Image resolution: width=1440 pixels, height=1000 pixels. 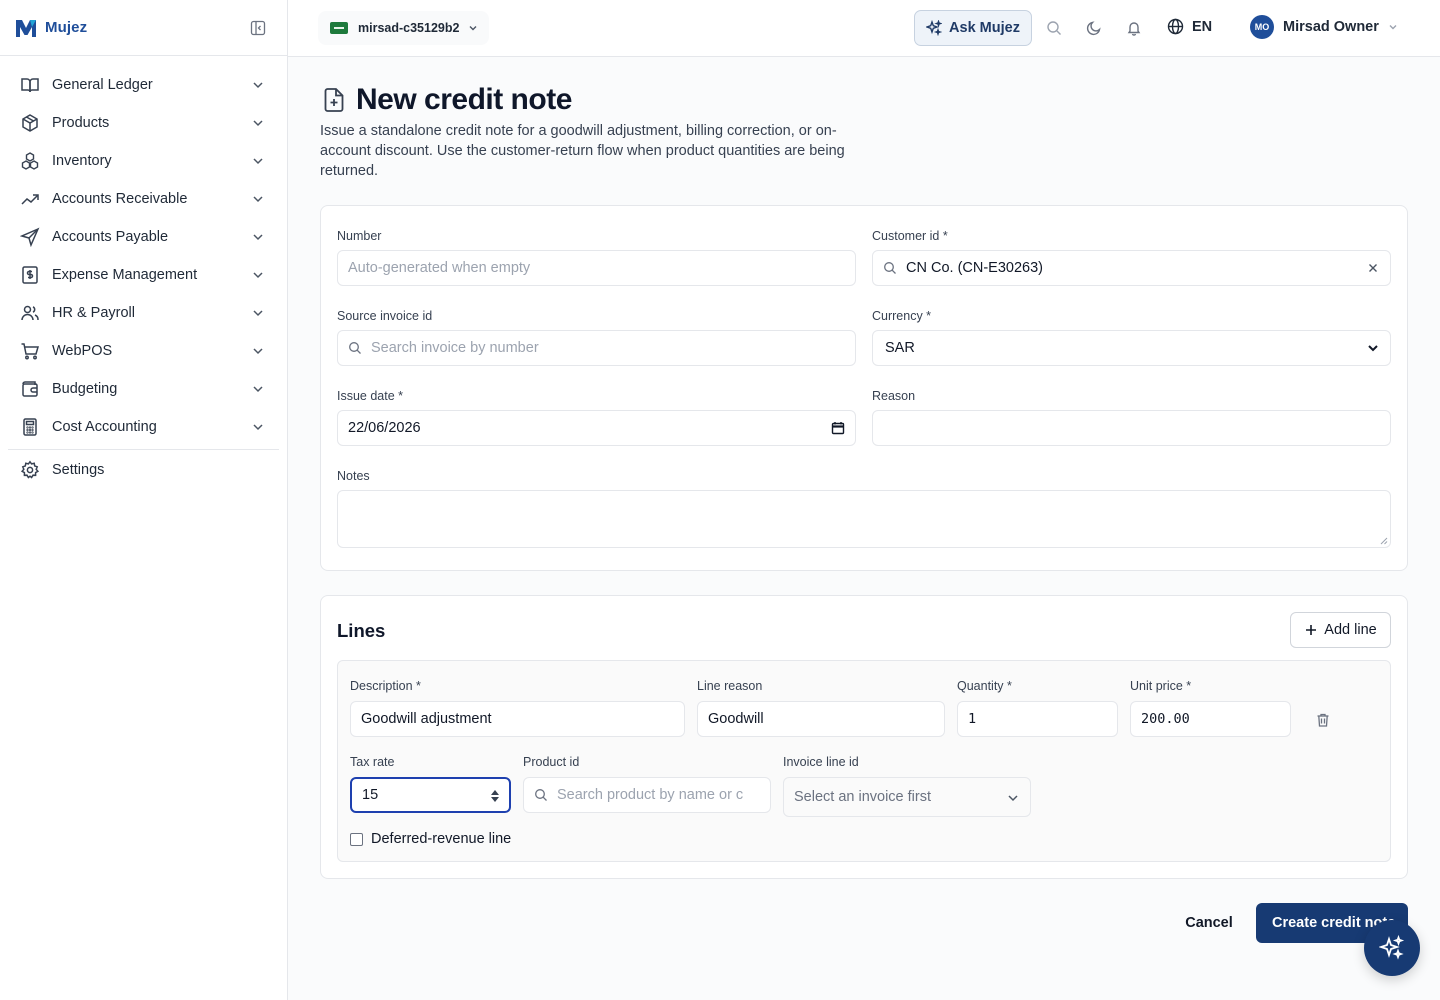 What do you see at coordinates (596, 348) in the screenshot?
I see `source-invoice-search: Search invoice by number` at bounding box center [596, 348].